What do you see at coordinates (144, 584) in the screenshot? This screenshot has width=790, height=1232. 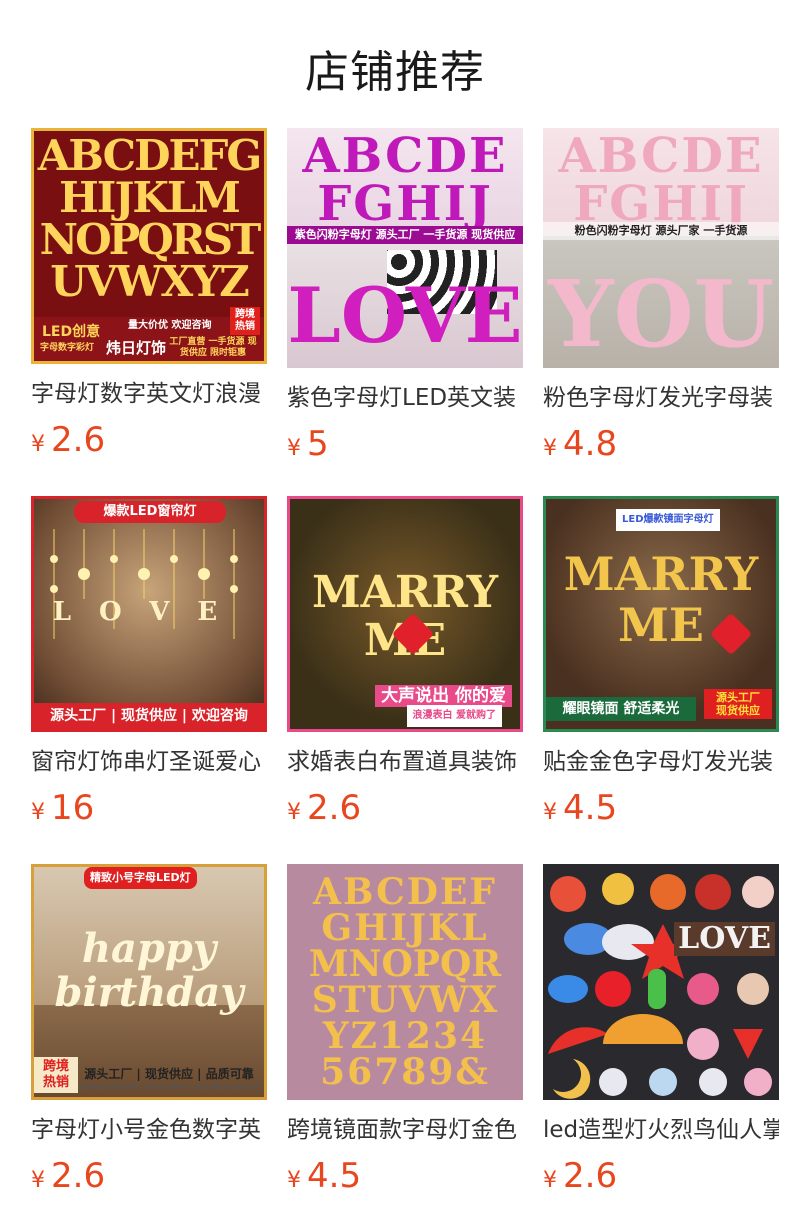 I see `curtain-lights` at bounding box center [144, 584].